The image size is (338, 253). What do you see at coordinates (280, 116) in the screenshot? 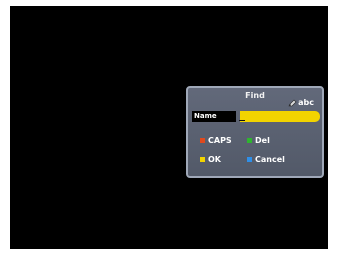
I see `name-input` at bounding box center [280, 116].